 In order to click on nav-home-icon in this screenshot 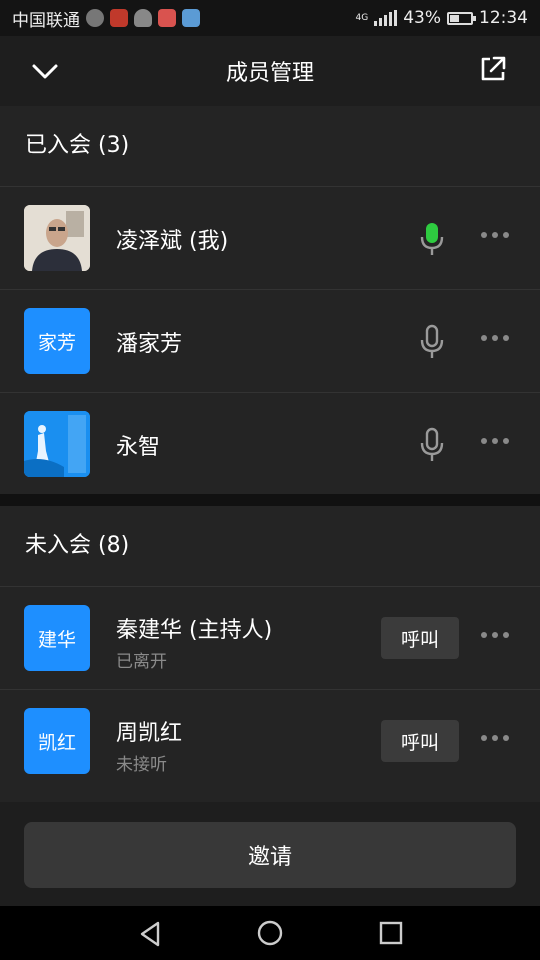, I will do `click(270, 933)`.